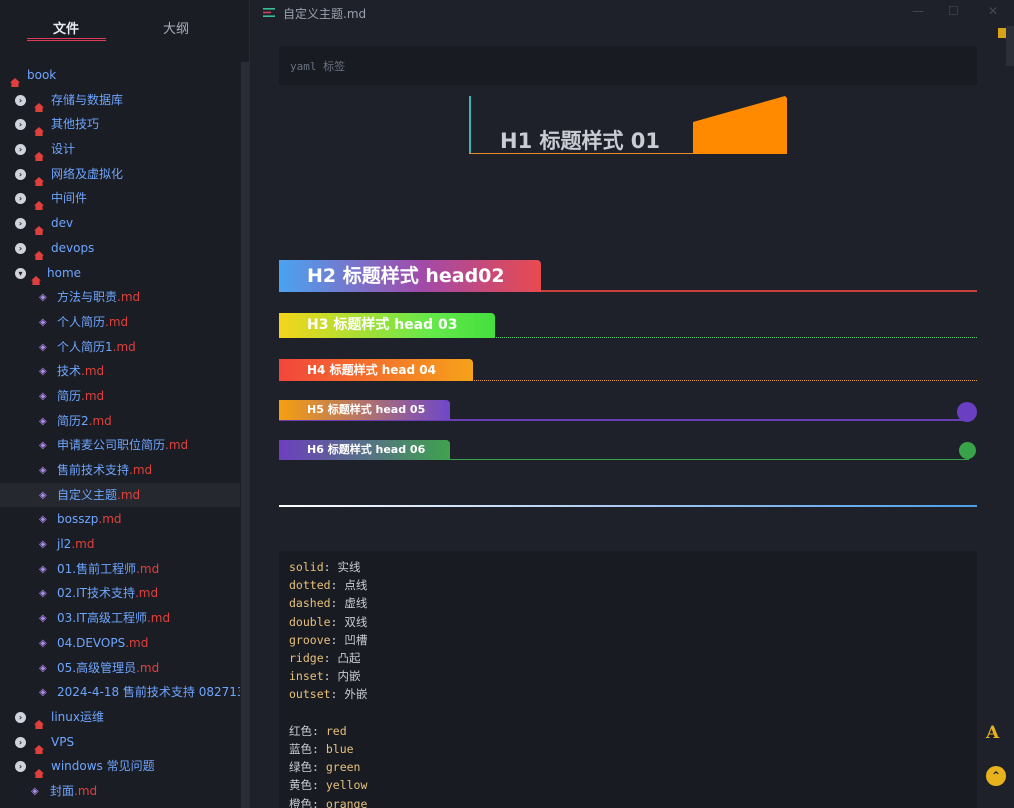 The width and height of the screenshot is (1014, 808). I want to click on tab-active-underline, so click(66, 39).